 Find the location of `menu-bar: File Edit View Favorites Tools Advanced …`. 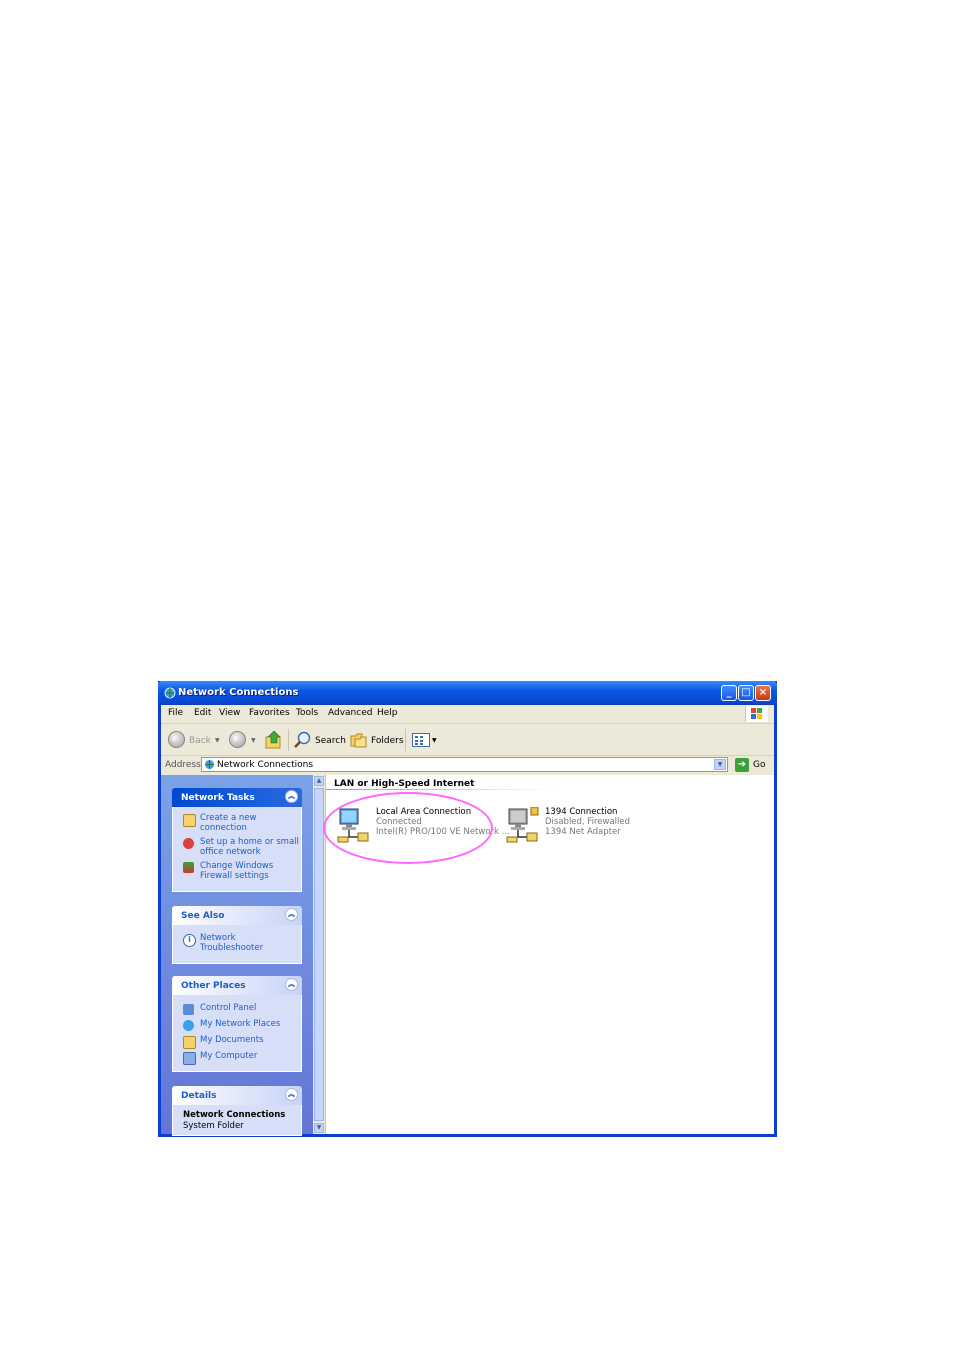

menu-bar: File Edit View Favorites Tools Advanced … is located at coordinates (467, 714).